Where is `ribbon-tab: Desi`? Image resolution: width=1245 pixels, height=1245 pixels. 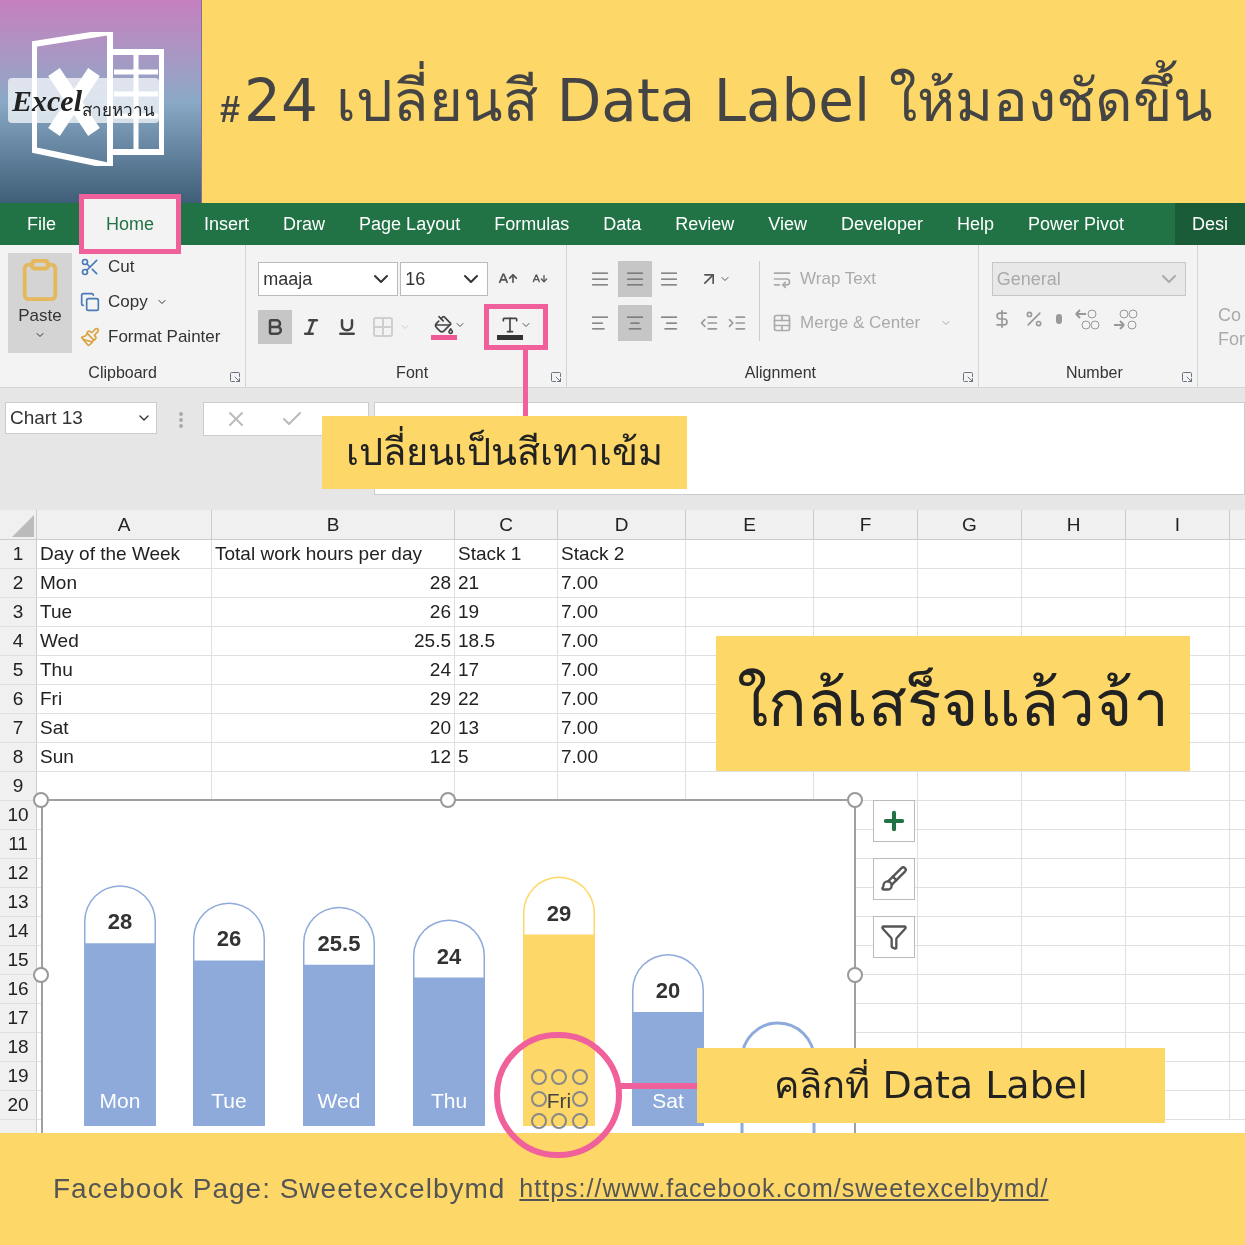 ribbon-tab: Desi is located at coordinates (1210, 224).